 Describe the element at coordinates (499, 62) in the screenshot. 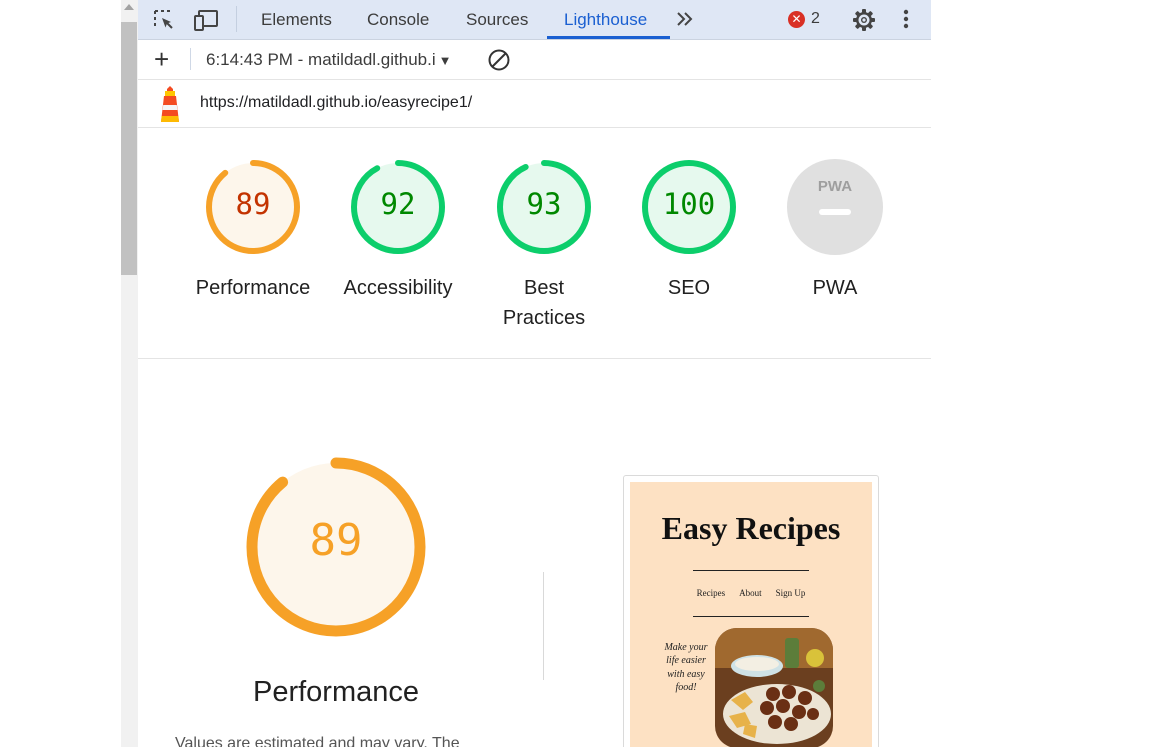

I see `clear-icon` at that location.